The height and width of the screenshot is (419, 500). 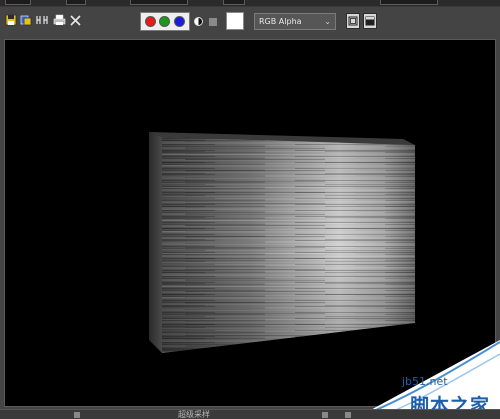 I want to click on background-swatch, so click(x=235, y=21).